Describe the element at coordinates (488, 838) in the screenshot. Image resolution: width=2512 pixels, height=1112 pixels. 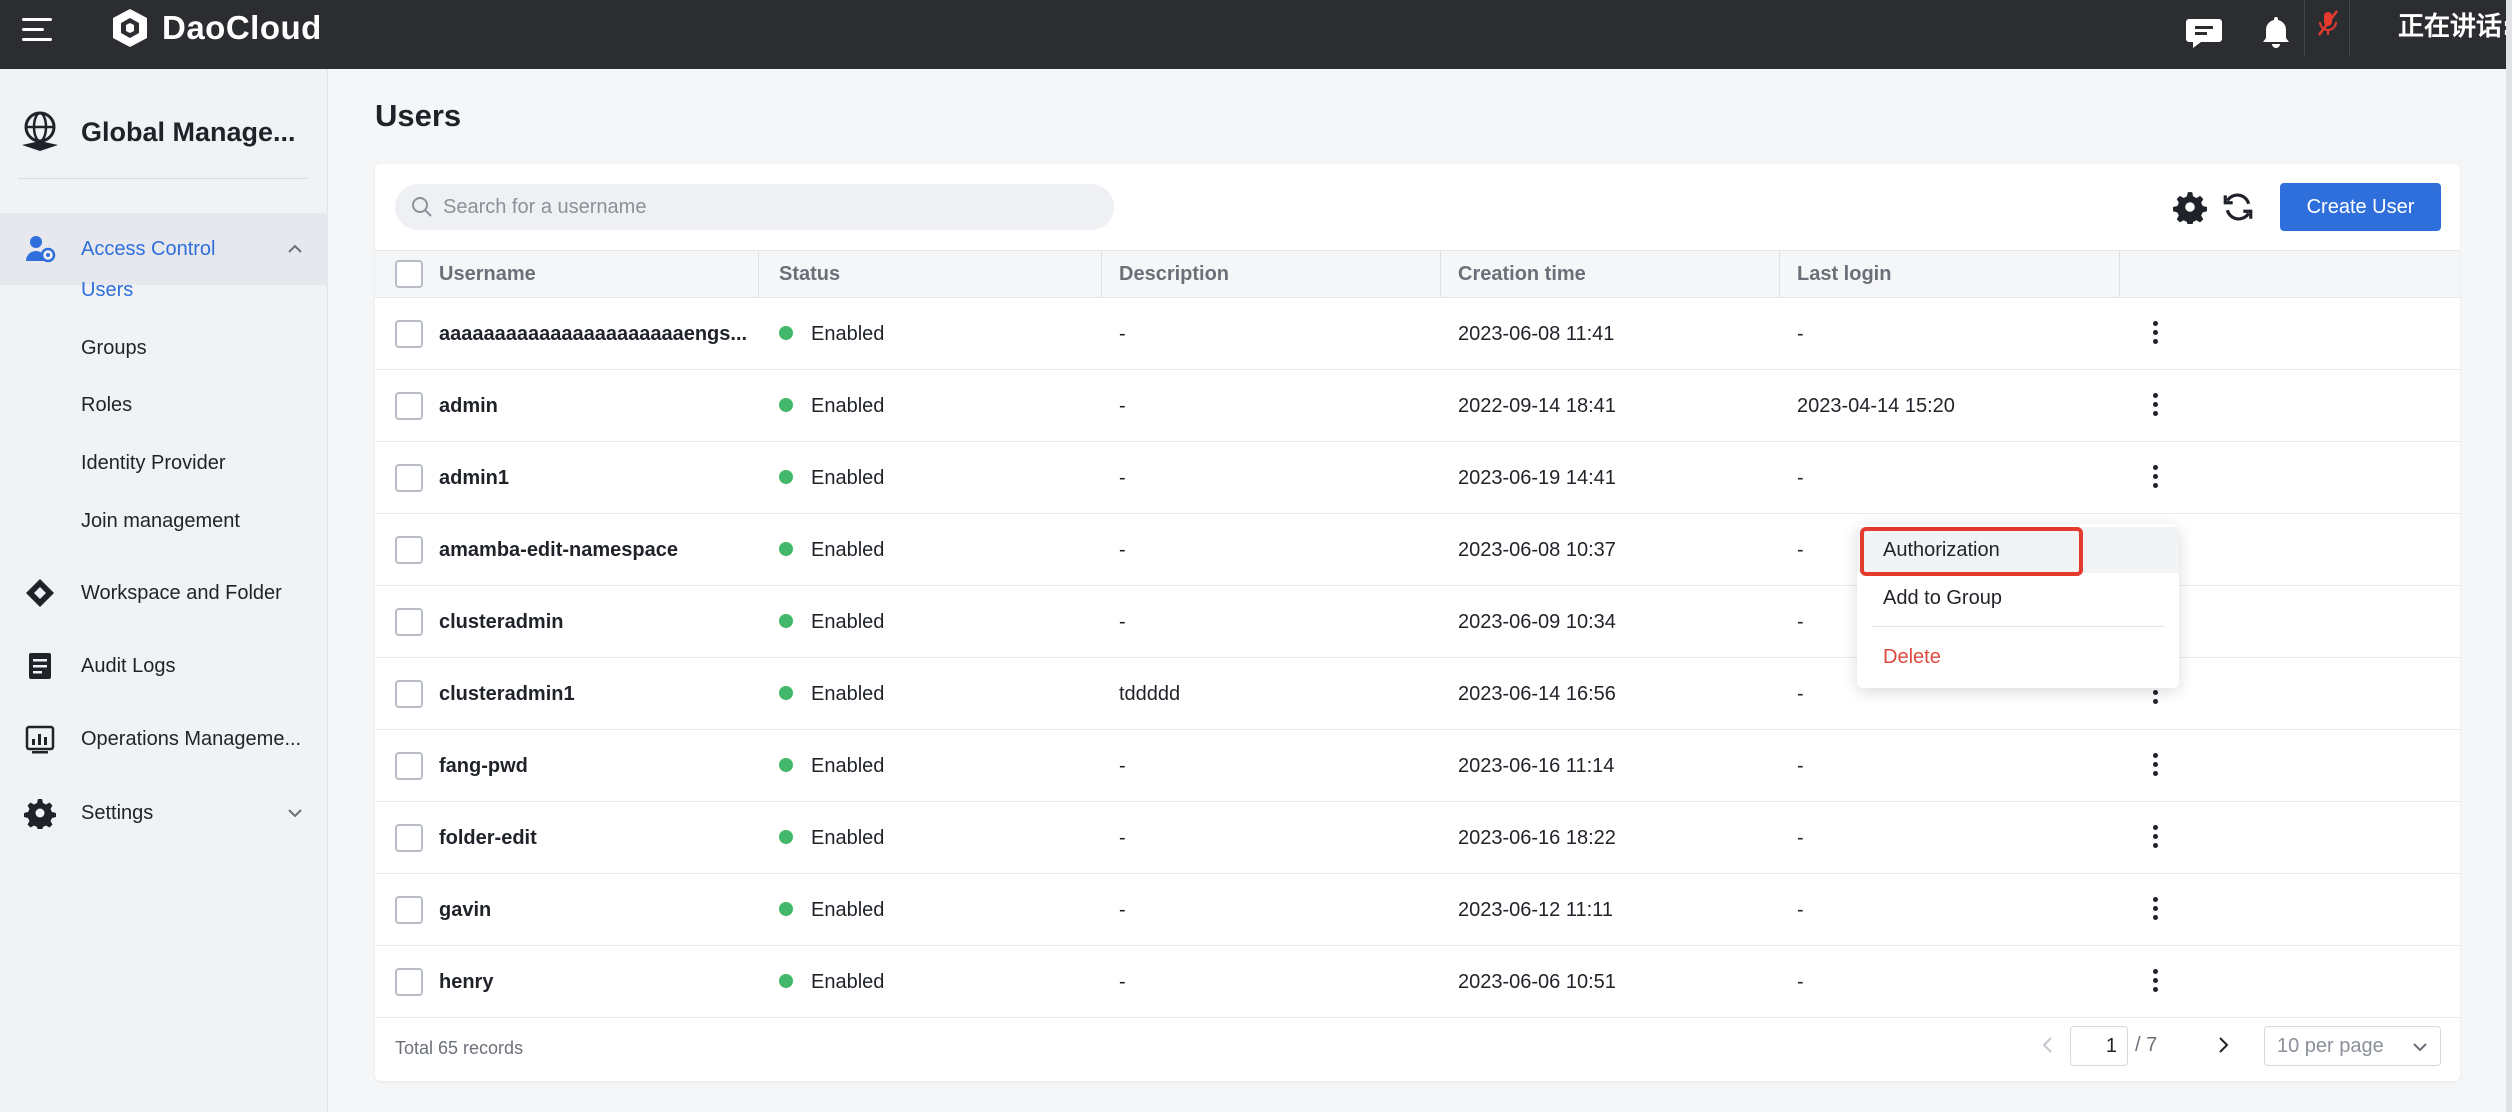
I see `cell-username: folder-edit` at that location.